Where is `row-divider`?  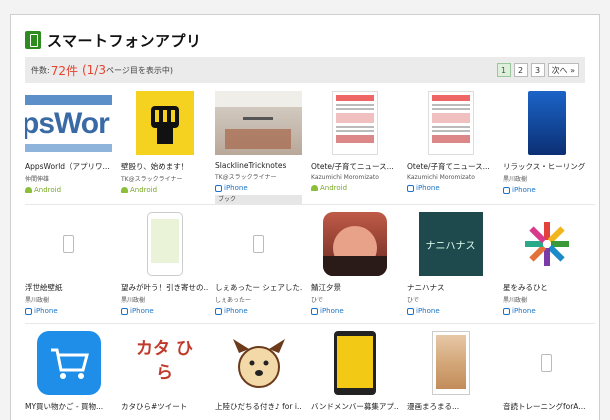 row-divider is located at coordinates (310, 204).